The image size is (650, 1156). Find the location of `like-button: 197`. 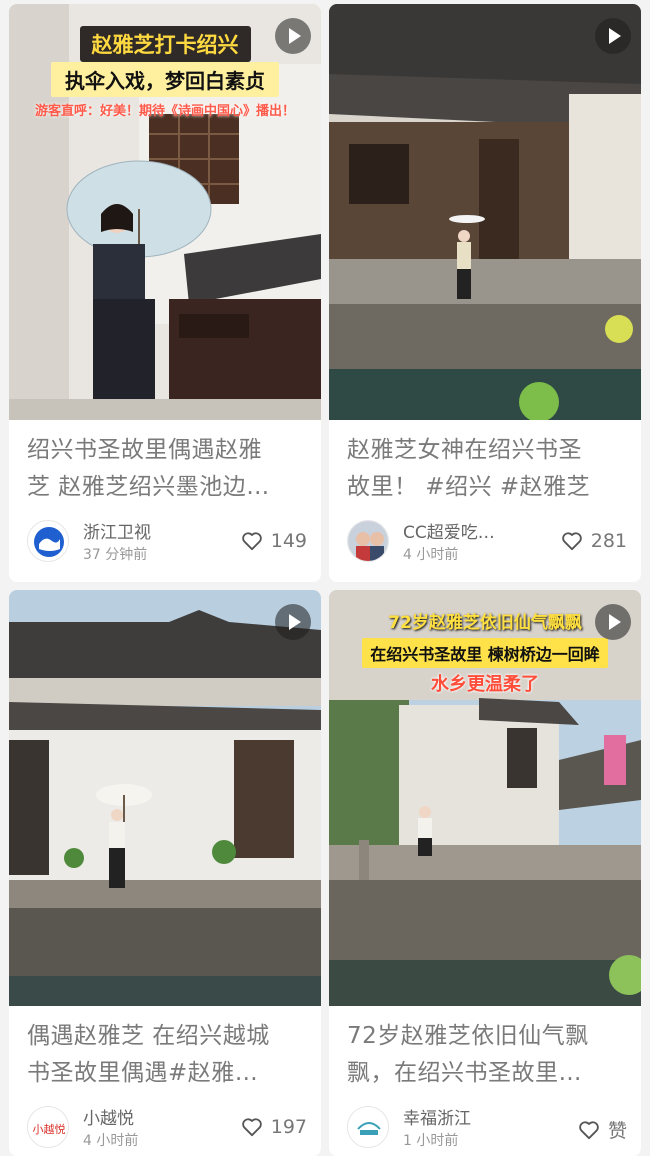

like-button: 197 is located at coordinates (274, 1127).